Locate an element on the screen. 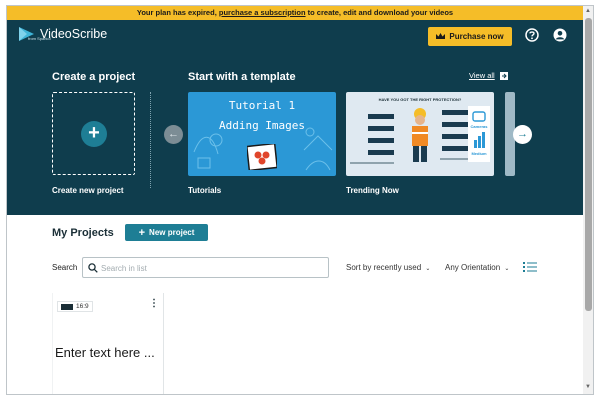 The height and width of the screenshot is (400, 600). scrollbar-thumb is located at coordinates (588, 164).